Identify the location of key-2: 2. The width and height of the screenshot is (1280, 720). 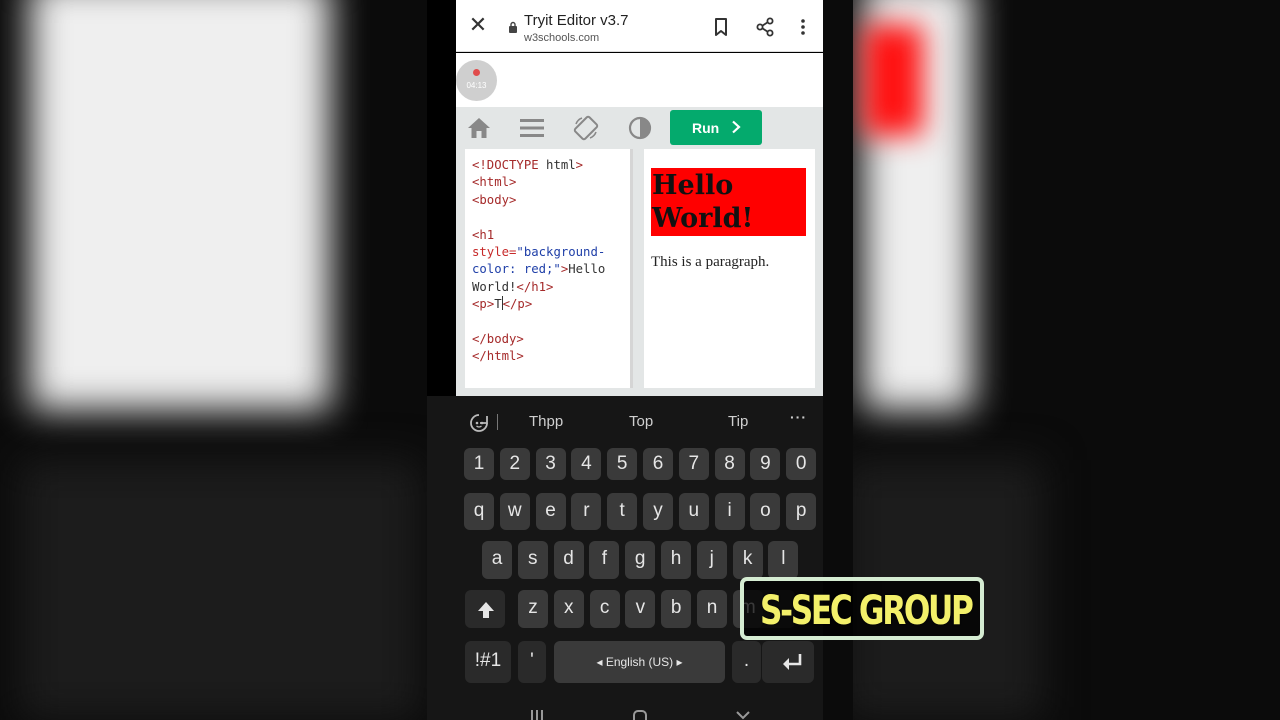
(514, 464).